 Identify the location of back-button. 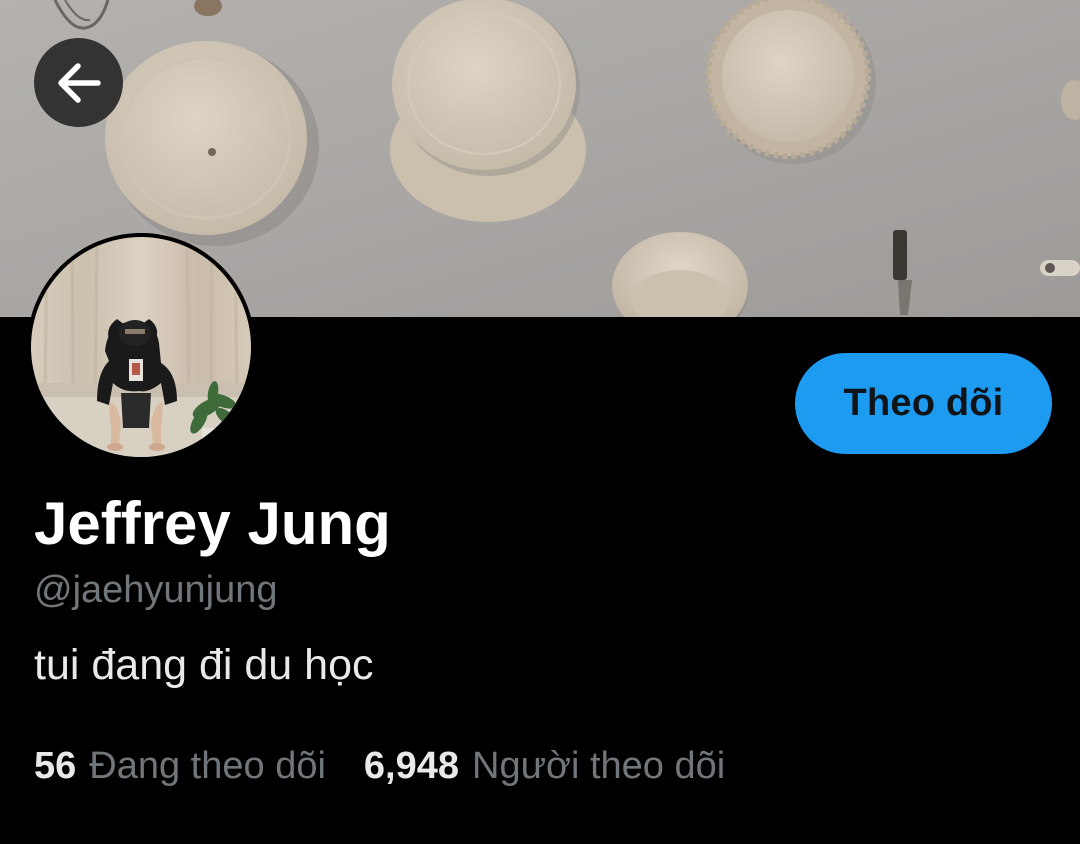
(78, 82).